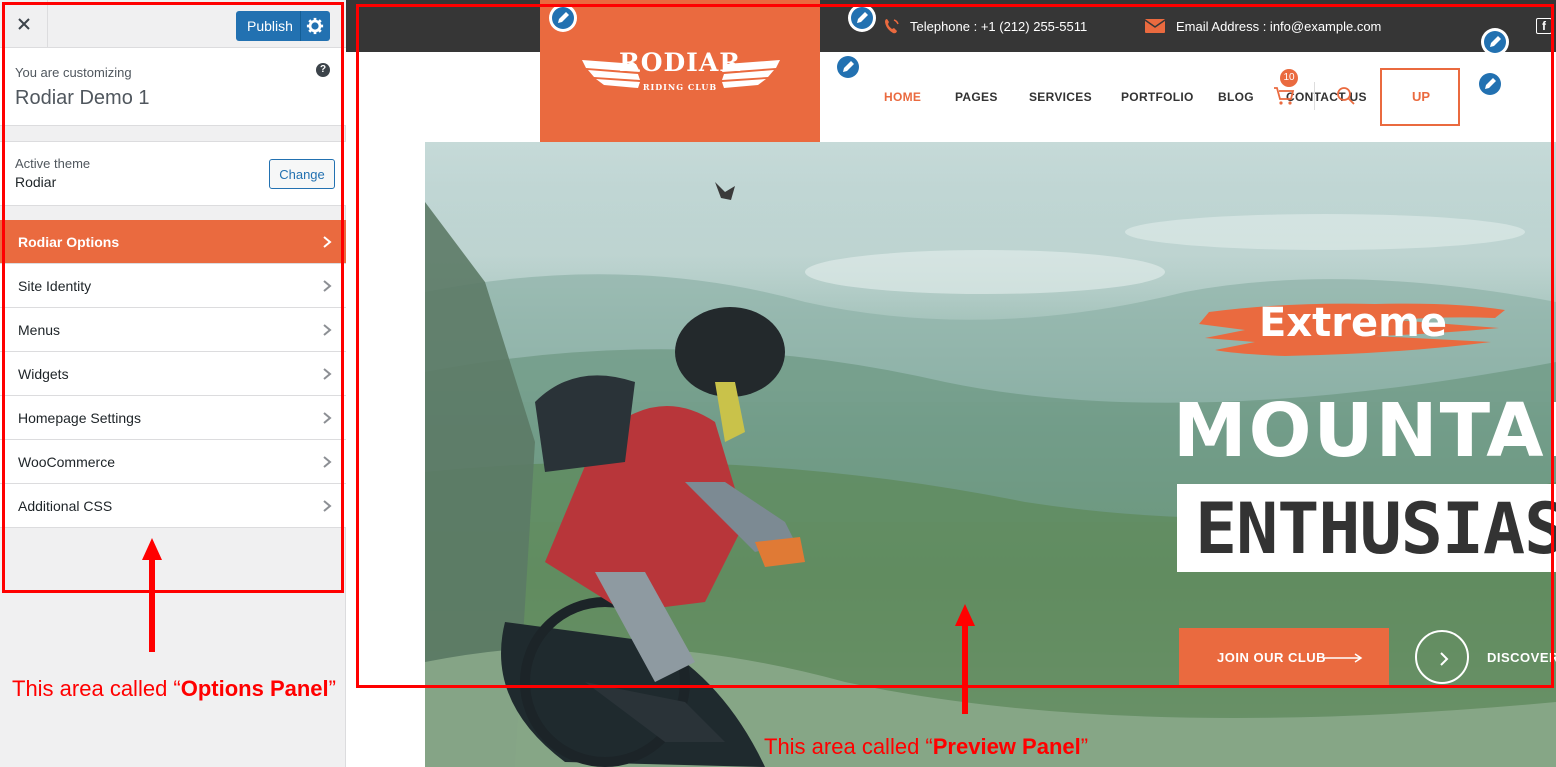 The image size is (1556, 767). What do you see at coordinates (66, 462) in the screenshot?
I see `menu-item-label: WooCommerce` at bounding box center [66, 462].